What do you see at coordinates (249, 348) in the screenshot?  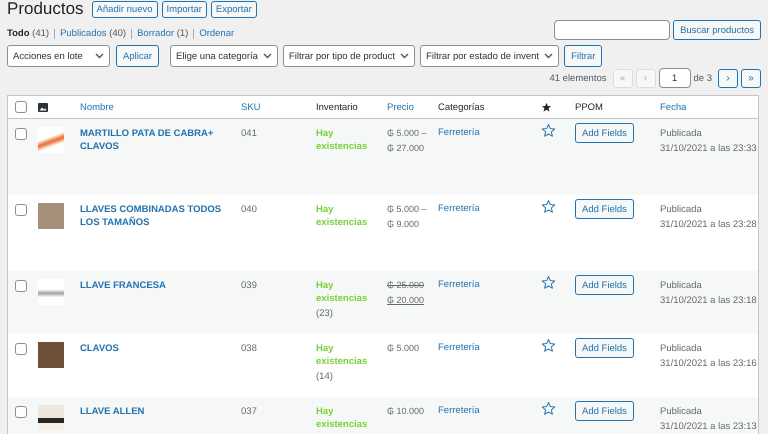 I see `sku-text: 038` at bounding box center [249, 348].